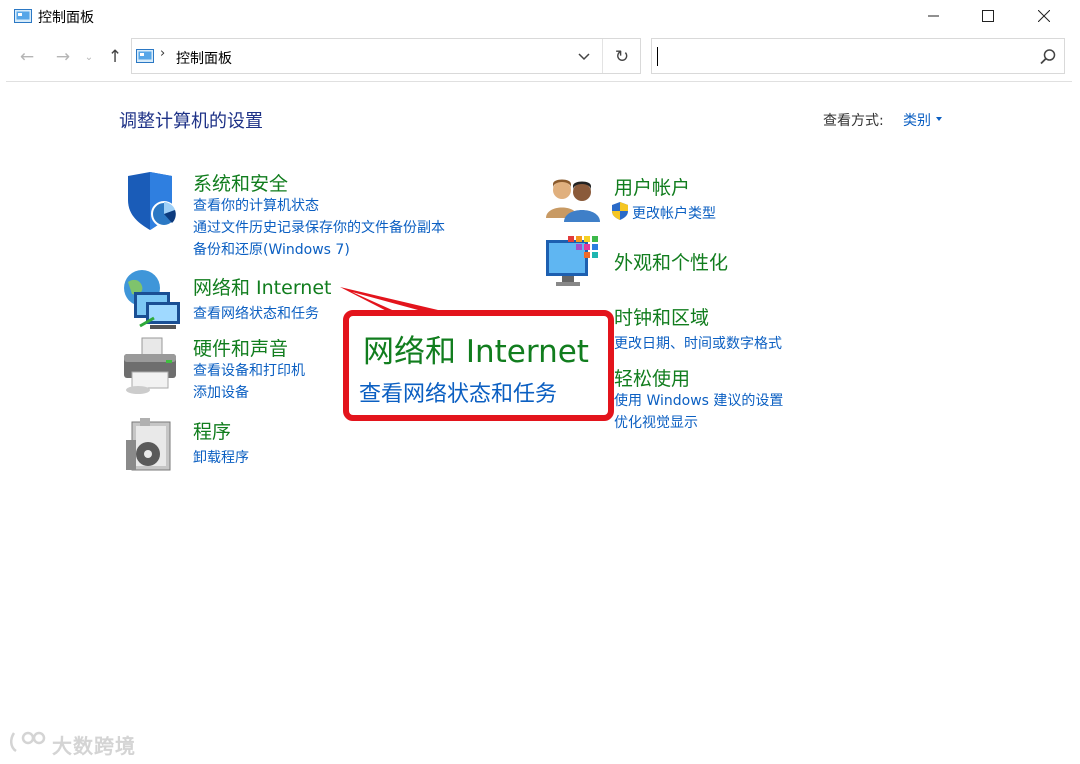  Describe the element at coordinates (256, 205) in the screenshot. I see `link-view-computer-status: 查看你的计算机状态` at that location.